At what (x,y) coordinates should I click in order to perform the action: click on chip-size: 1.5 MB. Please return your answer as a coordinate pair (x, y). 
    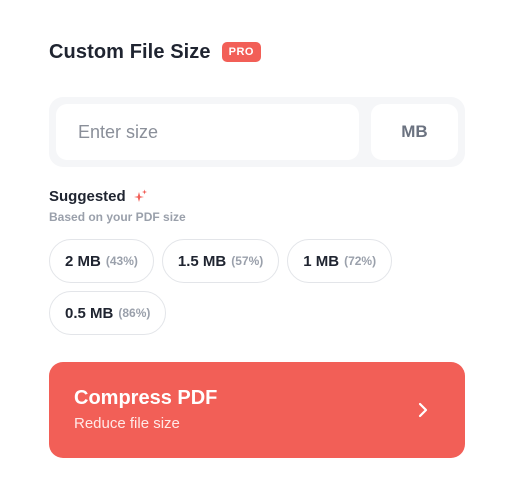
    Looking at the image, I should click on (202, 261).